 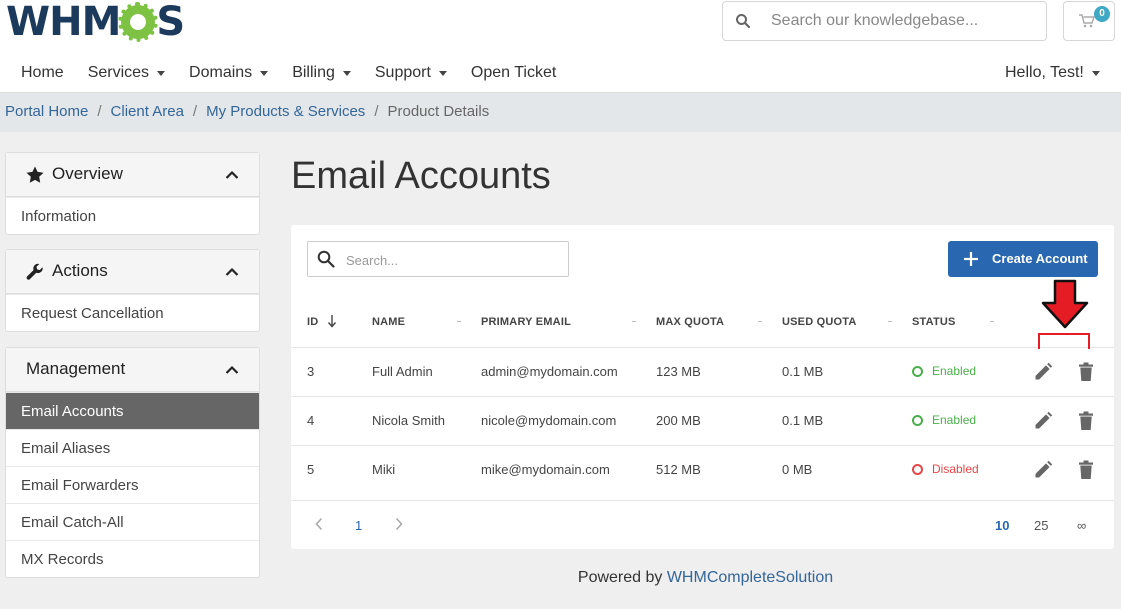 What do you see at coordinates (934, 322) in the screenshot?
I see `column-header-status: STATUS` at bounding box center [934, 322].